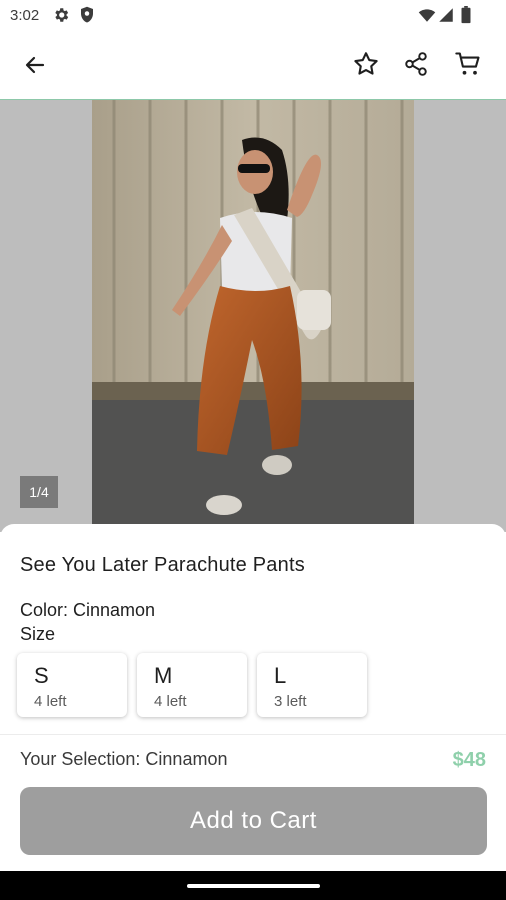  I want to click on battery-icon, so click(466, 17).